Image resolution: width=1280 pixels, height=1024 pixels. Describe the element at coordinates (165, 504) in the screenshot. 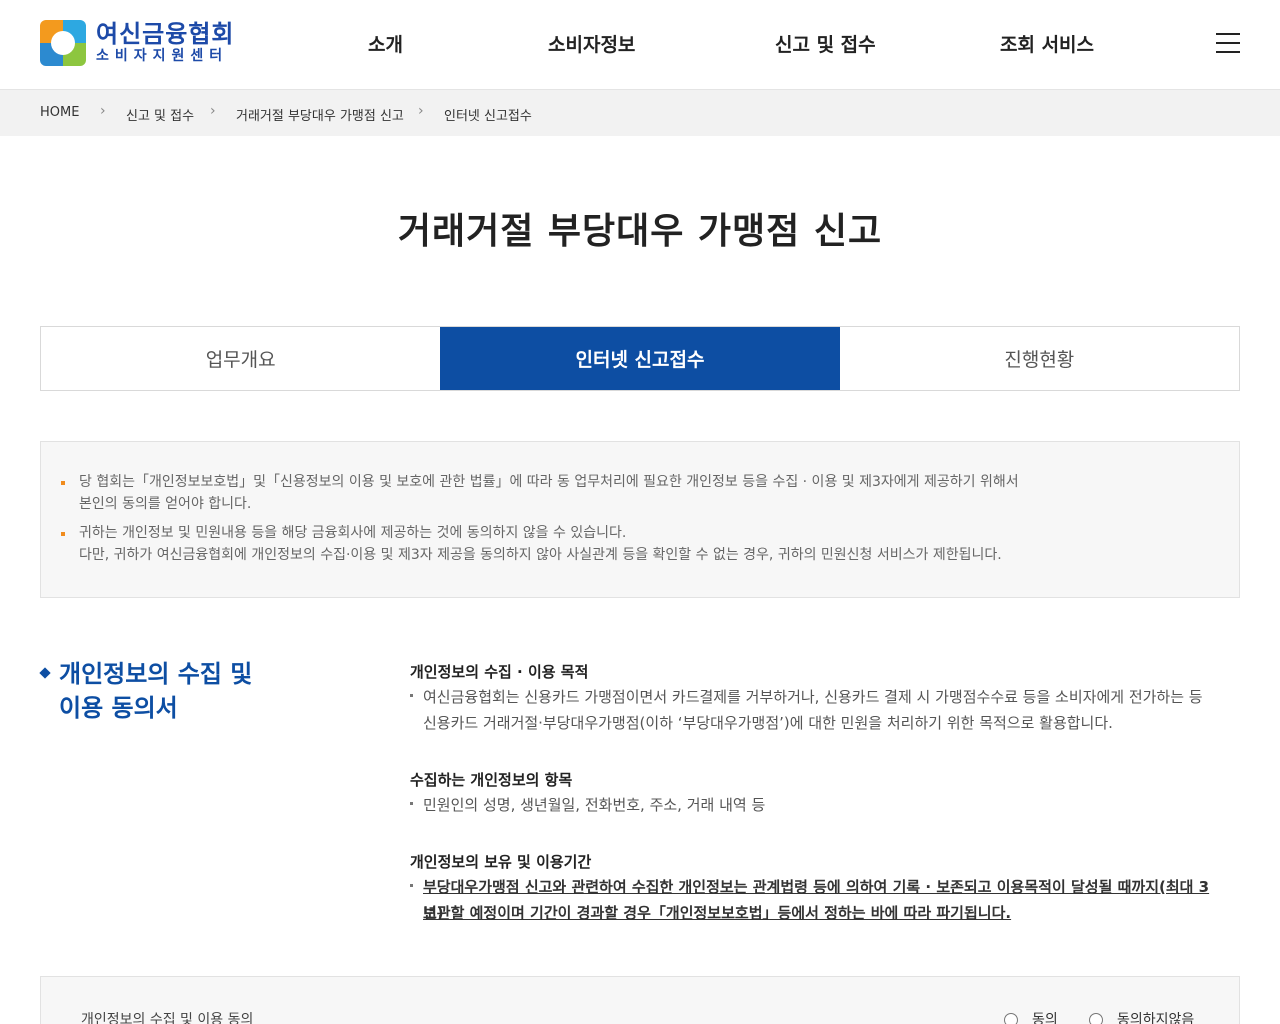

I see `notice-text: 본인의 동의를 얻어야 합니다.` at that location.